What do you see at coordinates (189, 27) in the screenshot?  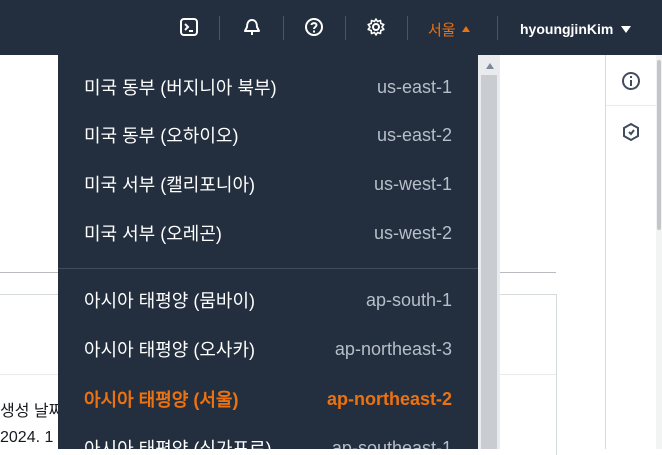 I see `cloudshell-icon` at bounding box center [189, 27].